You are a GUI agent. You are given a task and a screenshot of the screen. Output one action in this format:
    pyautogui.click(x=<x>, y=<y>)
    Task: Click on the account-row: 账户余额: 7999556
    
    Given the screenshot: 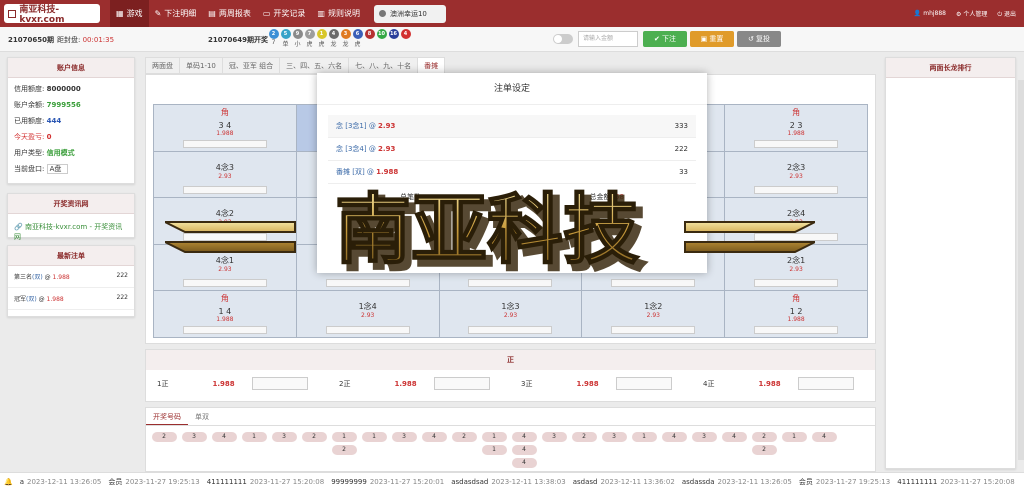 What is the action you would take?
    pyautogui.click(x=71, y=105)
    